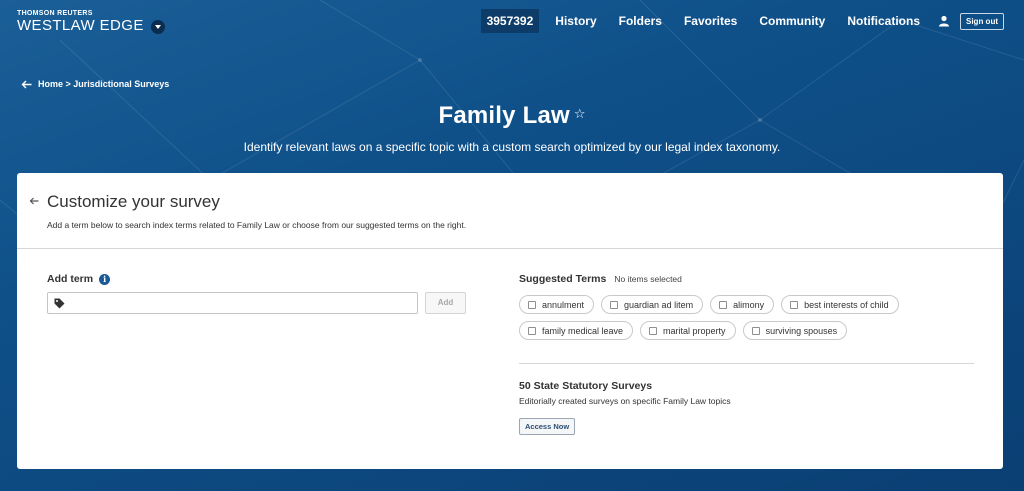 The width and height of the screenshot is (1024, 491). What do you see at coordinates (510, 21) in the screenshot?
I see `client-id-button: 3957392` at bounding box center [510, 21].